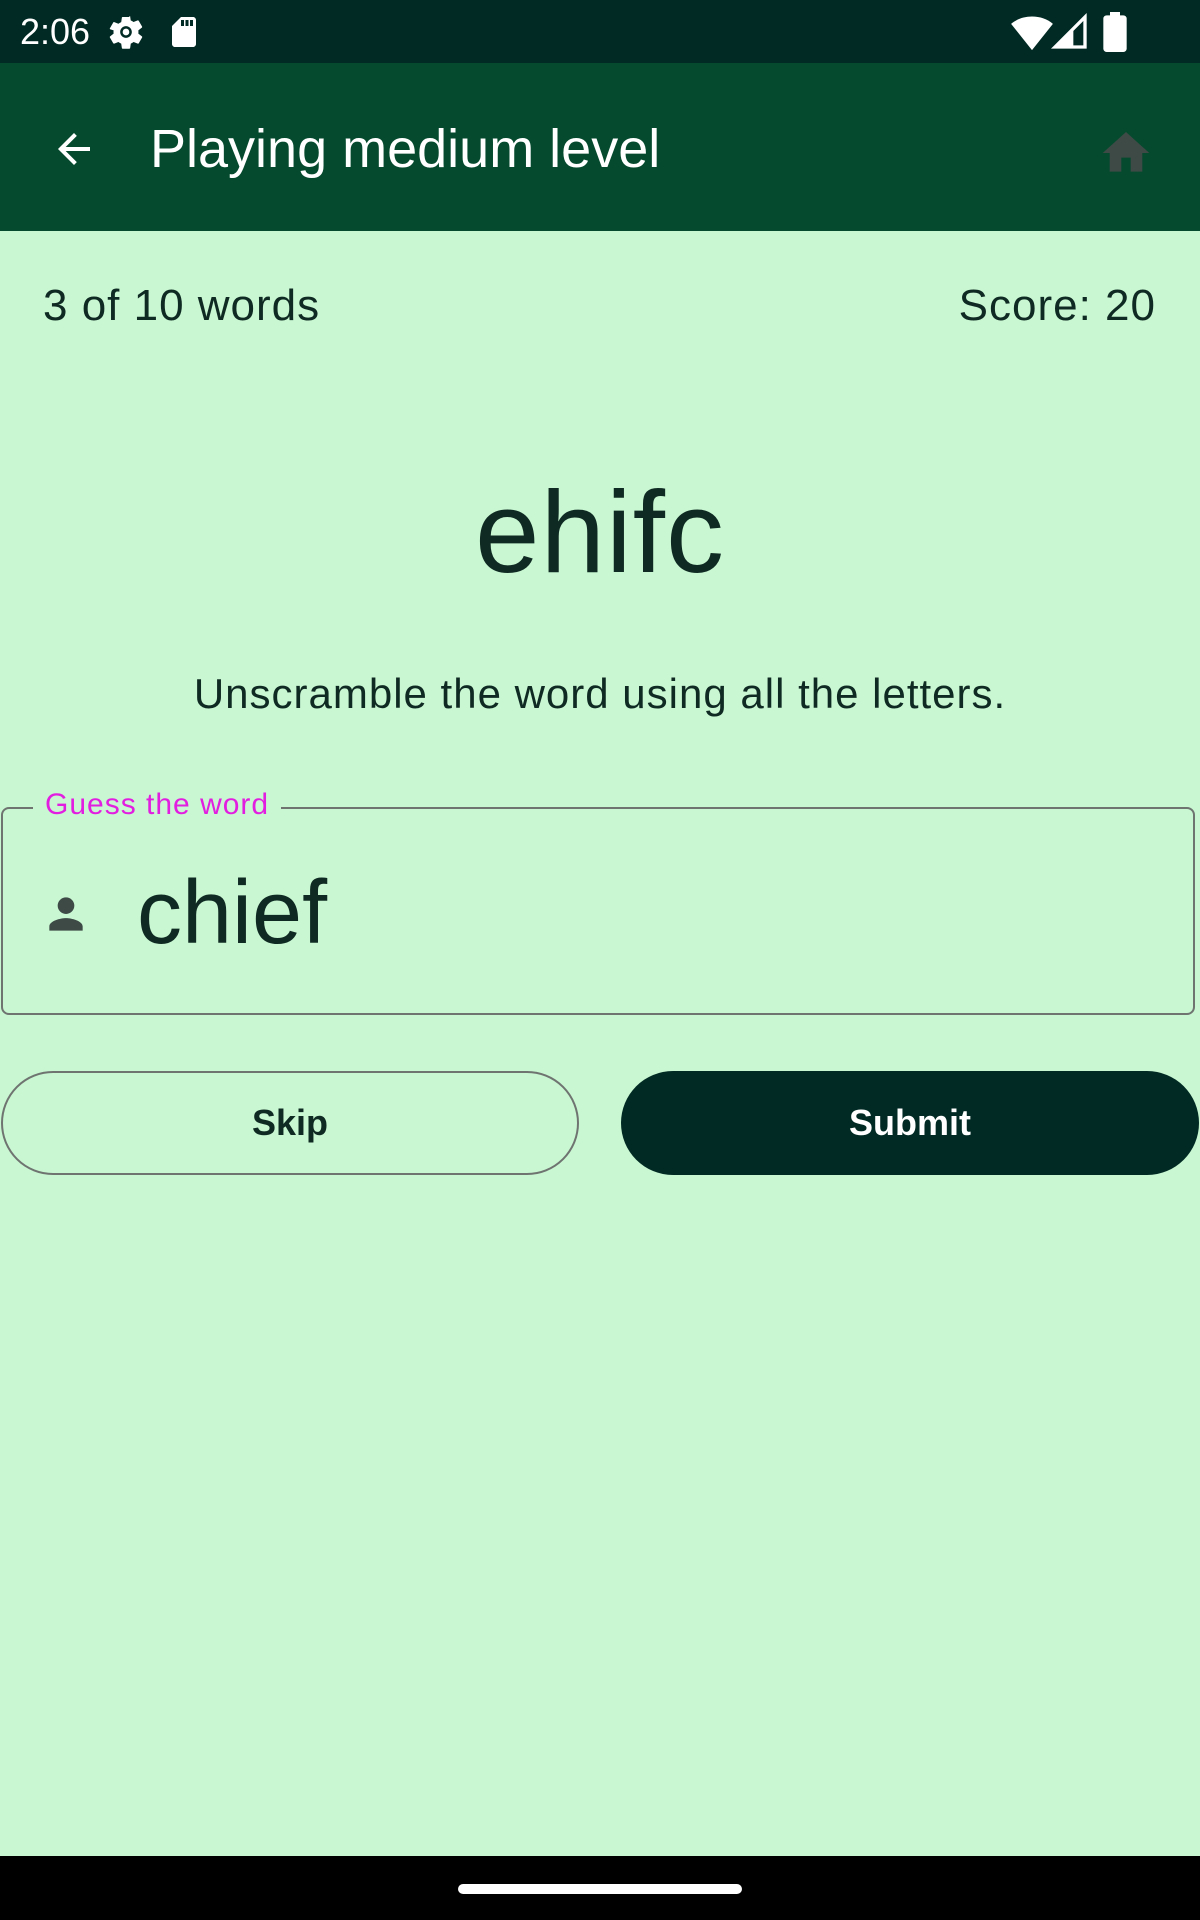 This screenshot has width=1200, height=1920. I want to click on arrow-back-icon, so click(74, 149).